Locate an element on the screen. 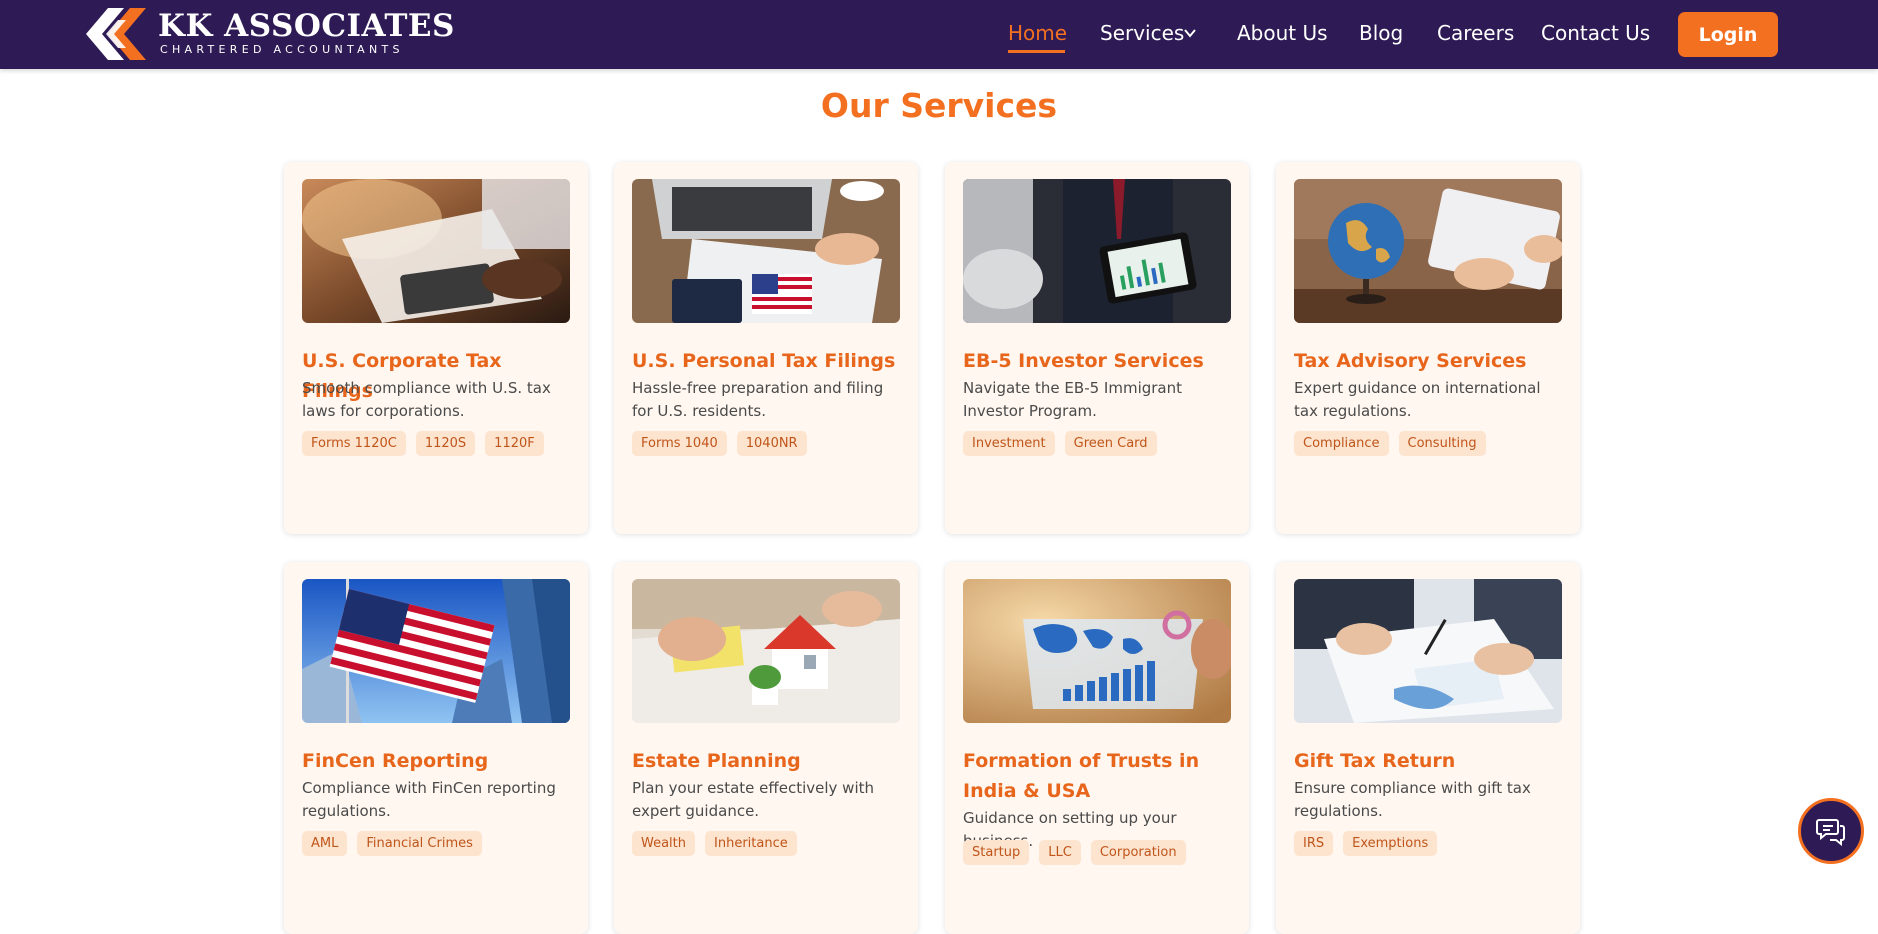  tag-list: Forms 1040 1040NR is located at coordinates (719, 443).